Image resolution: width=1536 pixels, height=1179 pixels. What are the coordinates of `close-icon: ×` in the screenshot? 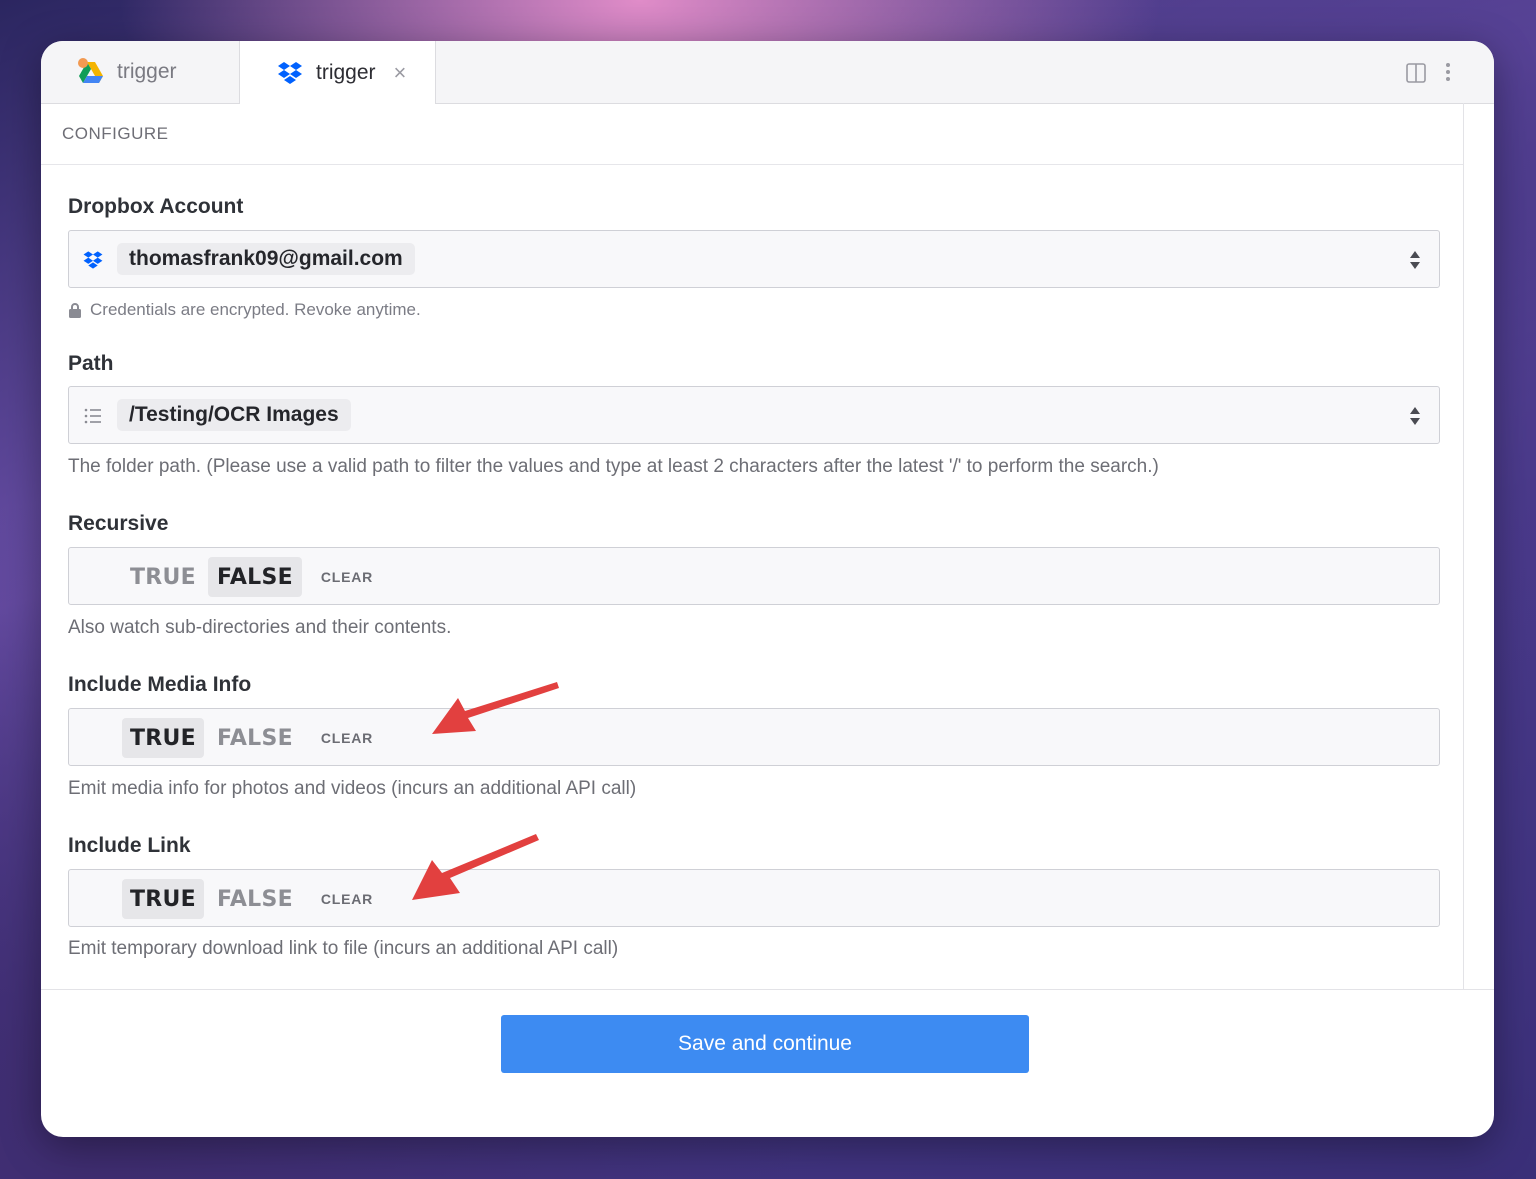 It's located at (400, 73).